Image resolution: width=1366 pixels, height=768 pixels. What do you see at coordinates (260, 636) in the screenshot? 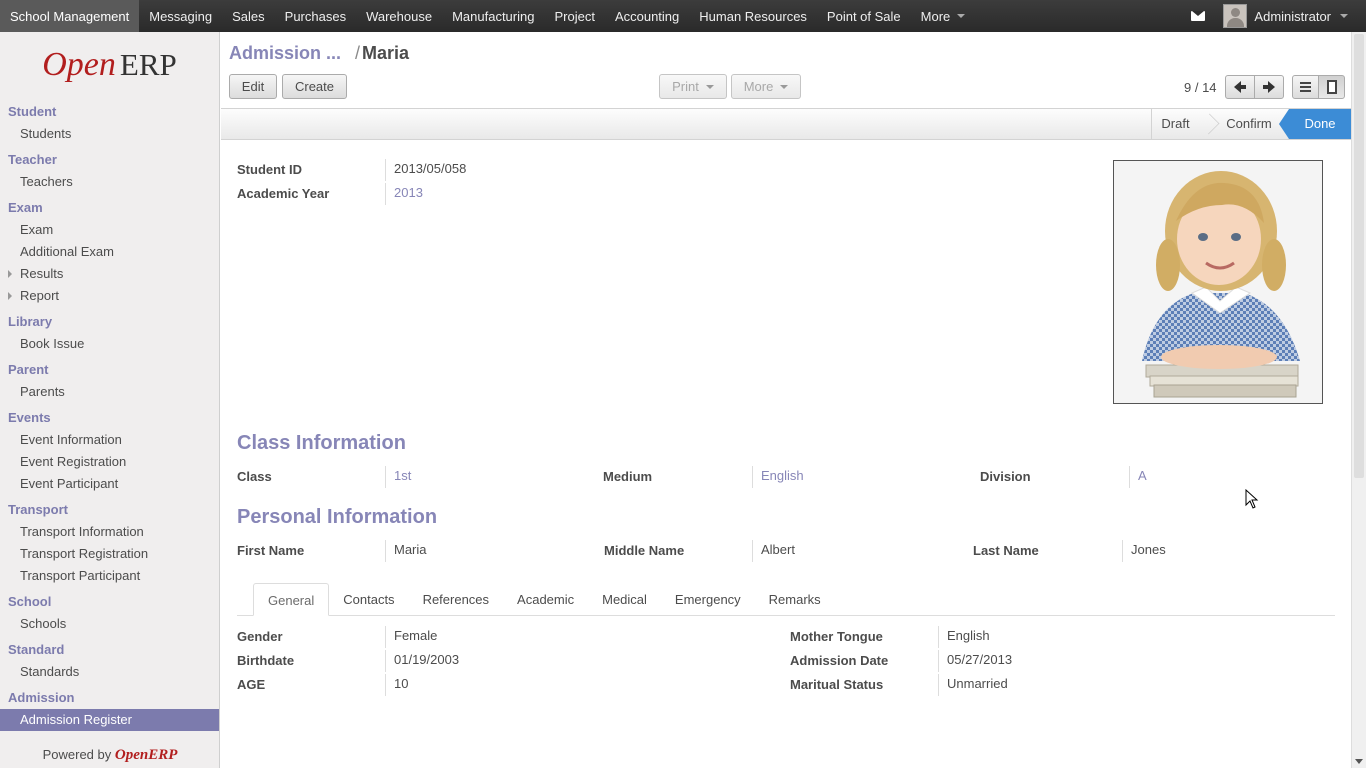
I see `gender-label: Gender` at bounding box center [260, 636].